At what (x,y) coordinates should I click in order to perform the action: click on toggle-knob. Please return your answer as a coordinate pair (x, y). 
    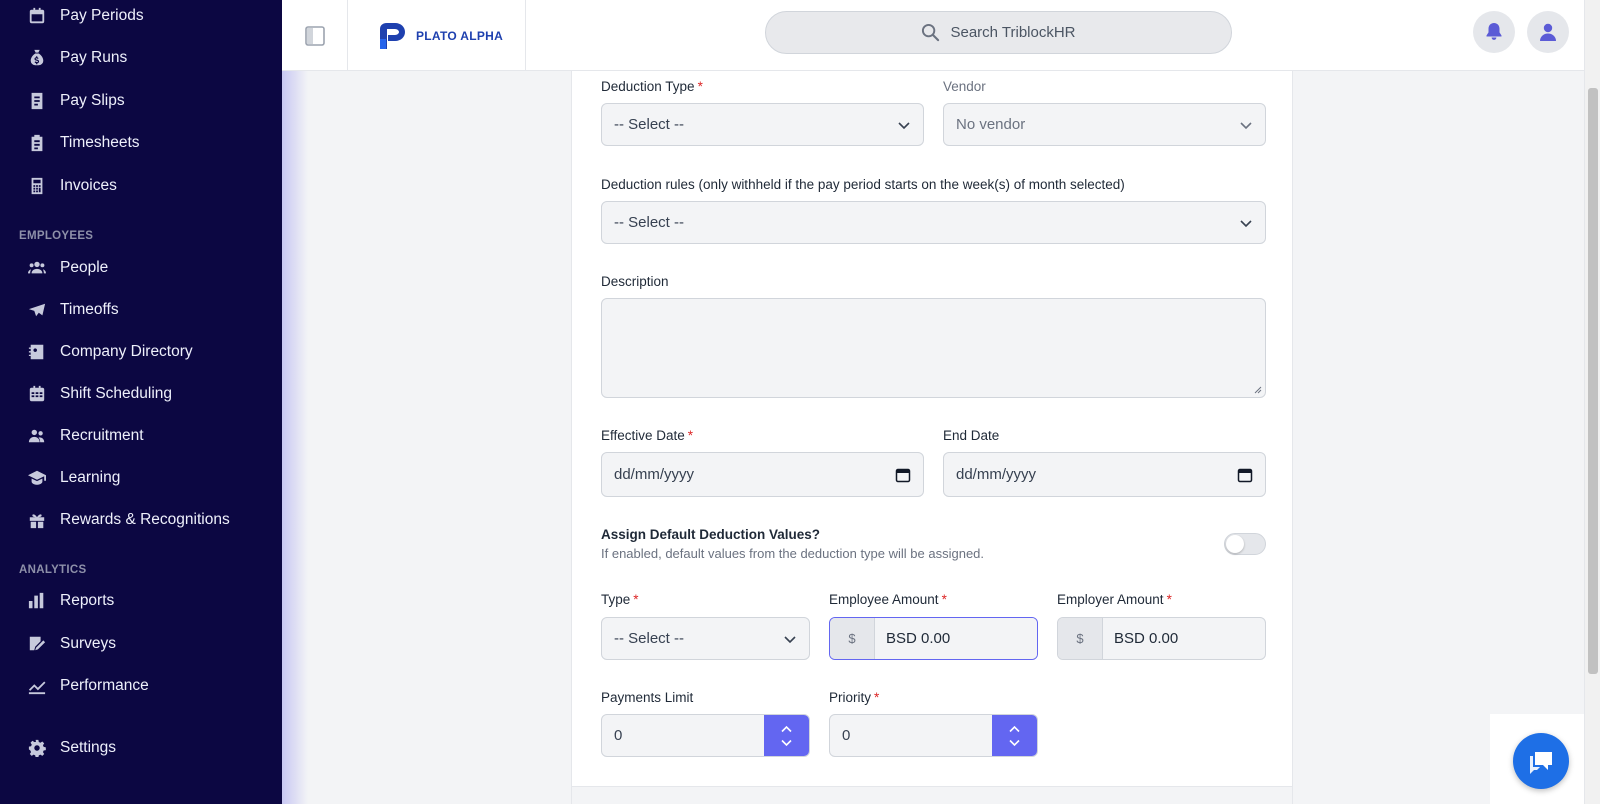
    Looking at the image, I should click on (1235, 544).